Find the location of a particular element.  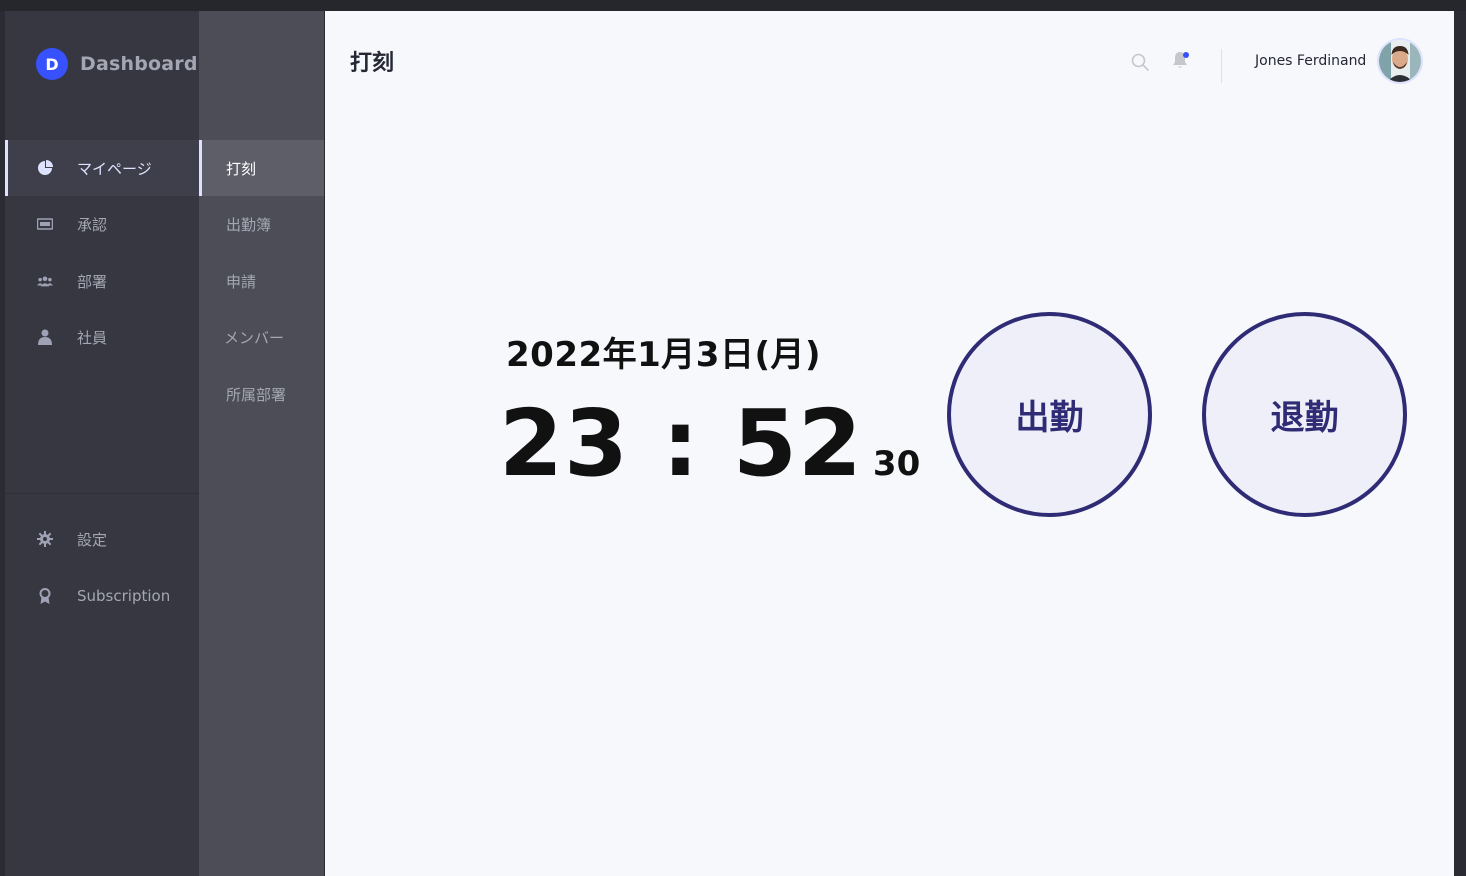

sub-navigation: 打刻 出勤簿 申請 メンバー 所属部署 is located at coordinates (261, 443).